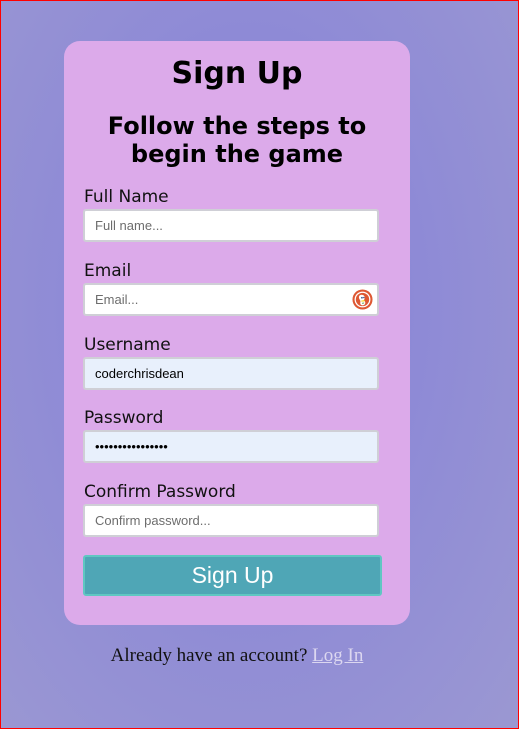  I want to click on username-input-wrap, so click(231, 373).